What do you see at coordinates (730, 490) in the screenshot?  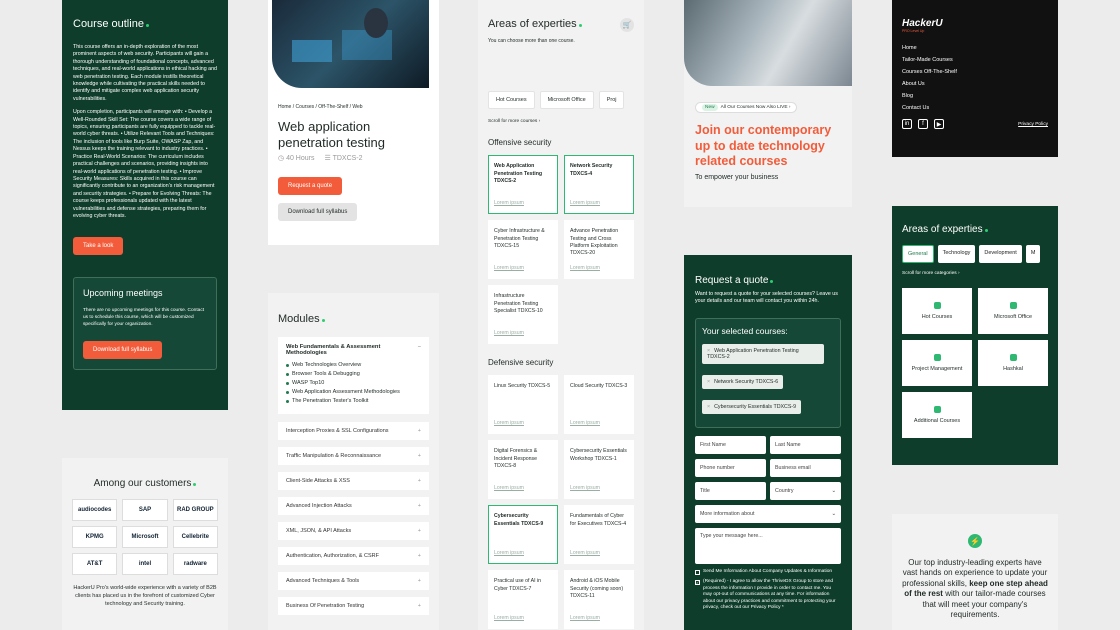 I see `title-field: Title` at bounding box center [730, 490].